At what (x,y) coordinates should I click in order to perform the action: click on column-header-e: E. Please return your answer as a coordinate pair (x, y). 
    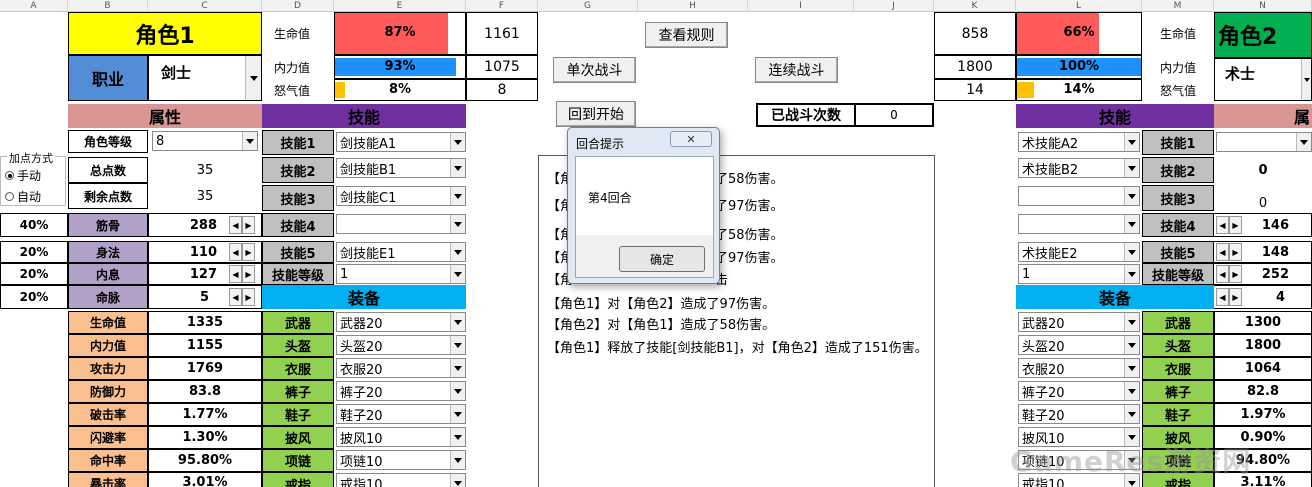
    Looking at the image, I should click on (400, 6).